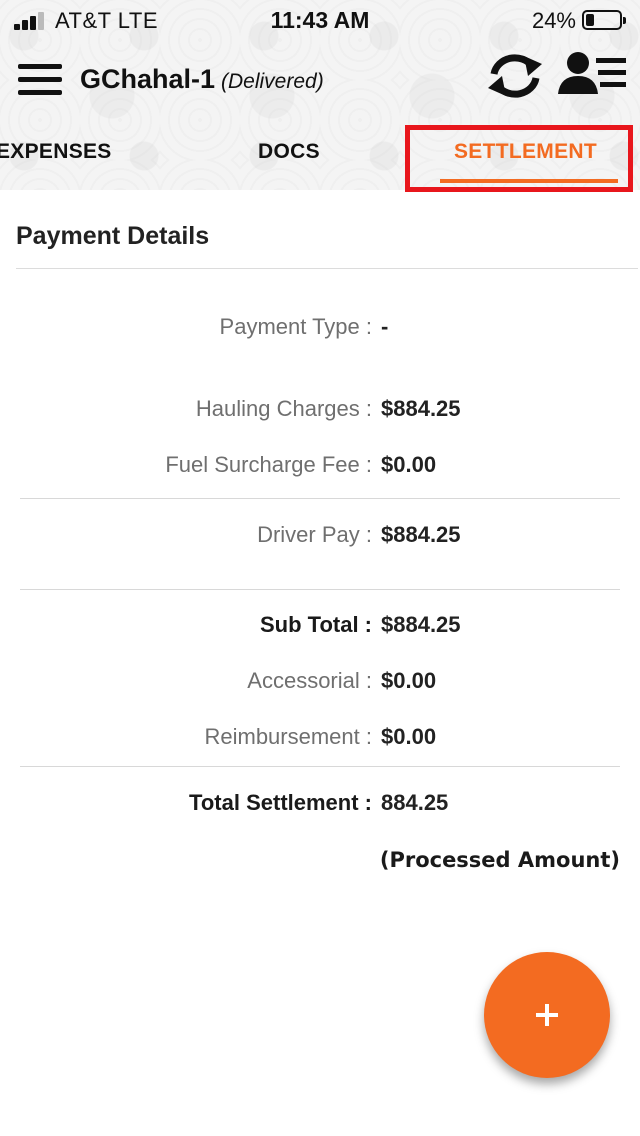 The width and height of the screenshot is (640, 1136). What do you see at coordinates (553, 20) in the screenshot?
I see `battery-percent: 24%` at bounding box center [553, 20].